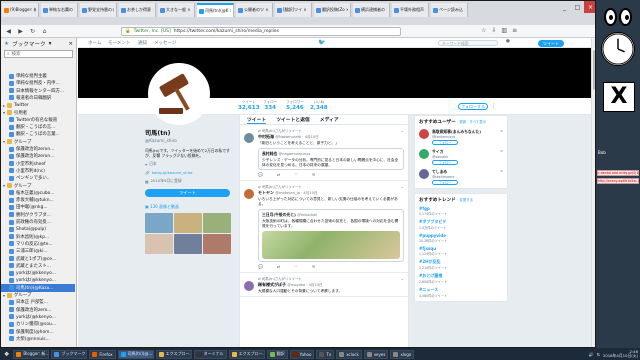 The height and width of the screenshot is (360, 640). I want to click on stat-tweets: ツイート 32,613, so click(249, 105).